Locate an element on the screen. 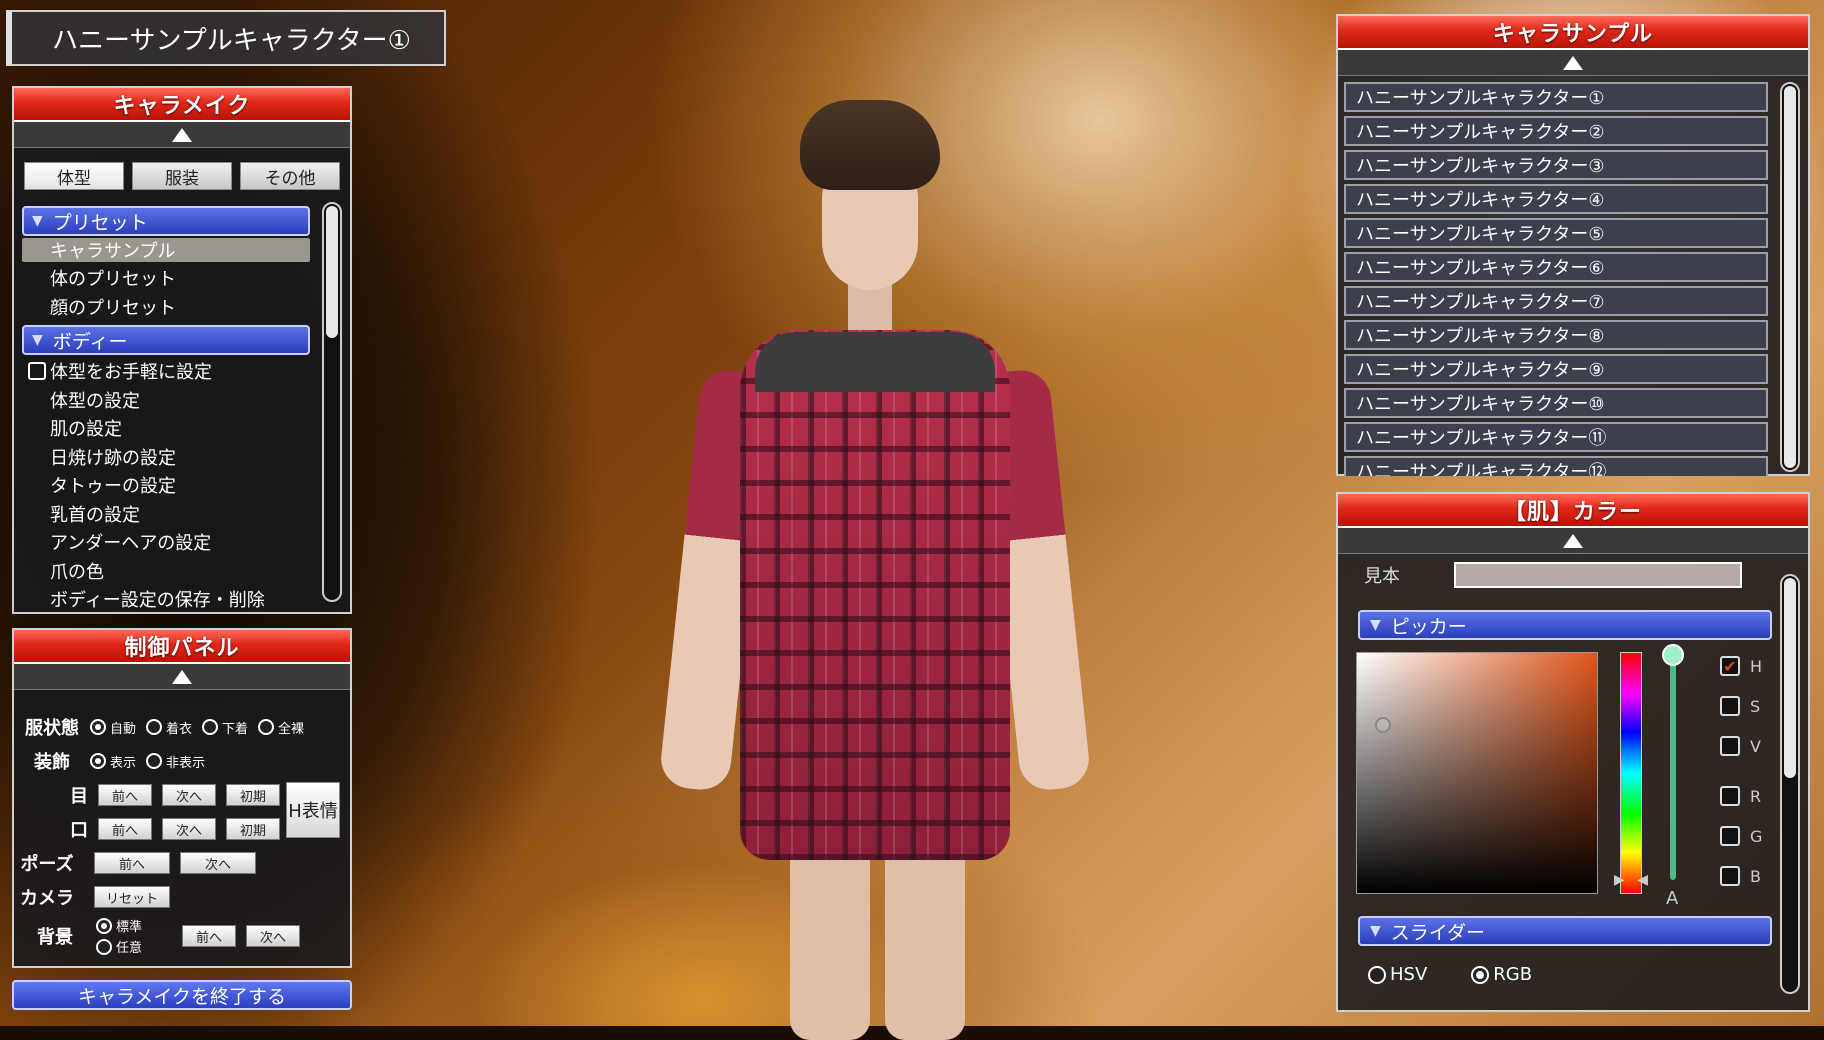 This screenshot has width=1824, height=1040. channel-b-checkbox: B is located at coordinates (1741, 876).